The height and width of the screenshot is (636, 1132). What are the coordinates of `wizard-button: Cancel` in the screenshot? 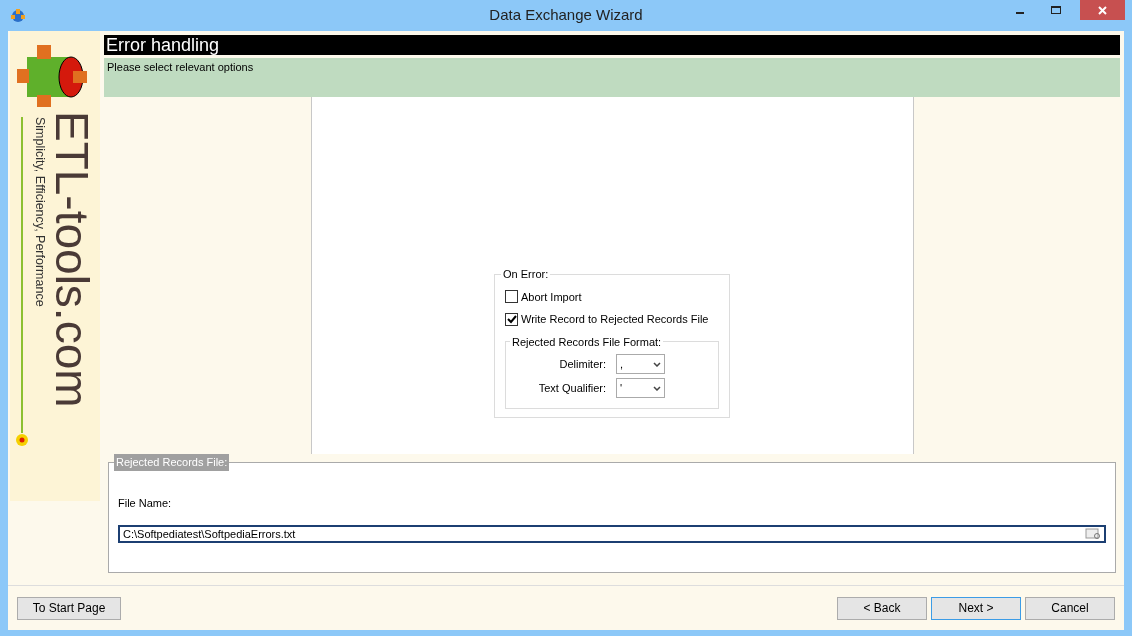 It's located at (1070, 608).